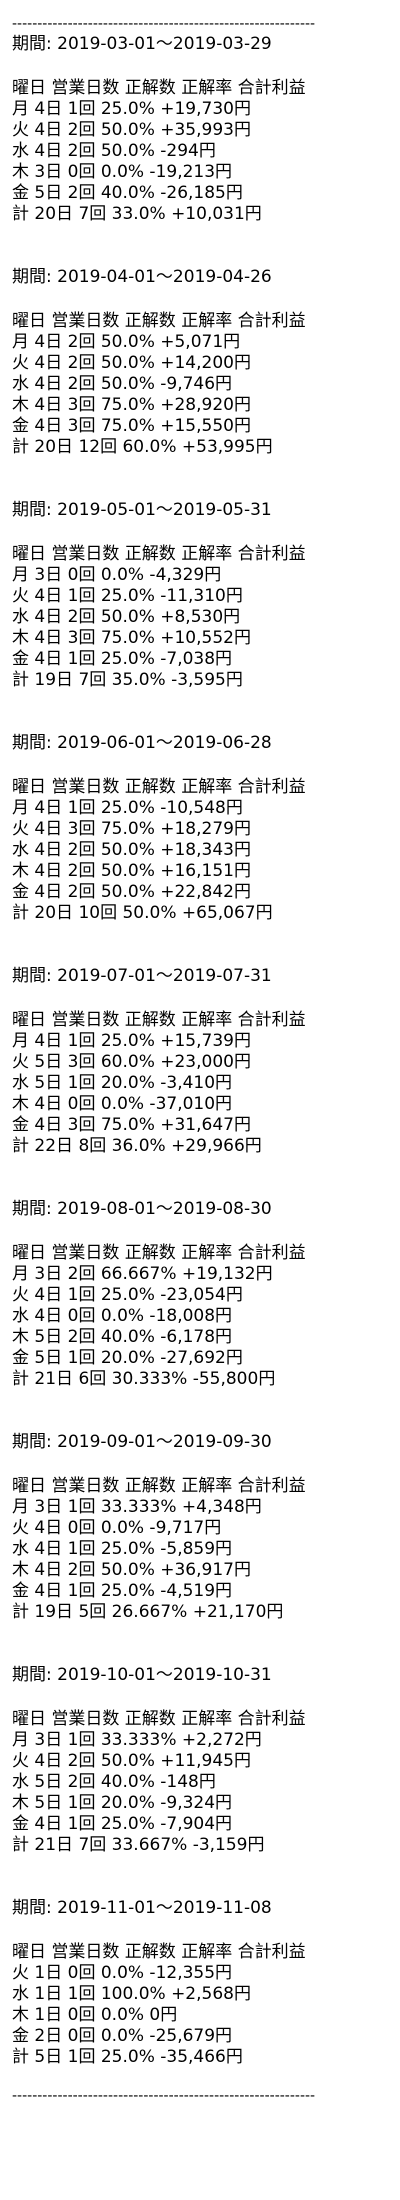 The image size is (400, 2200). Describe the element at coordinates (131, 1125) in the screenshot. I see `table-row: 金 4日 3回 75.0% +31,647円` at that location.